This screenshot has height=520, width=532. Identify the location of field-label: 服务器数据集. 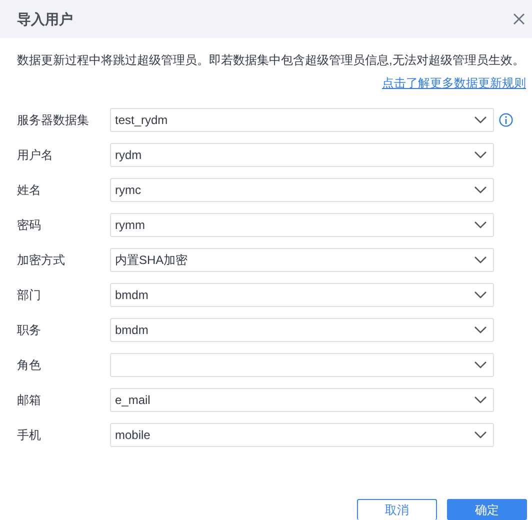
(53, 120).